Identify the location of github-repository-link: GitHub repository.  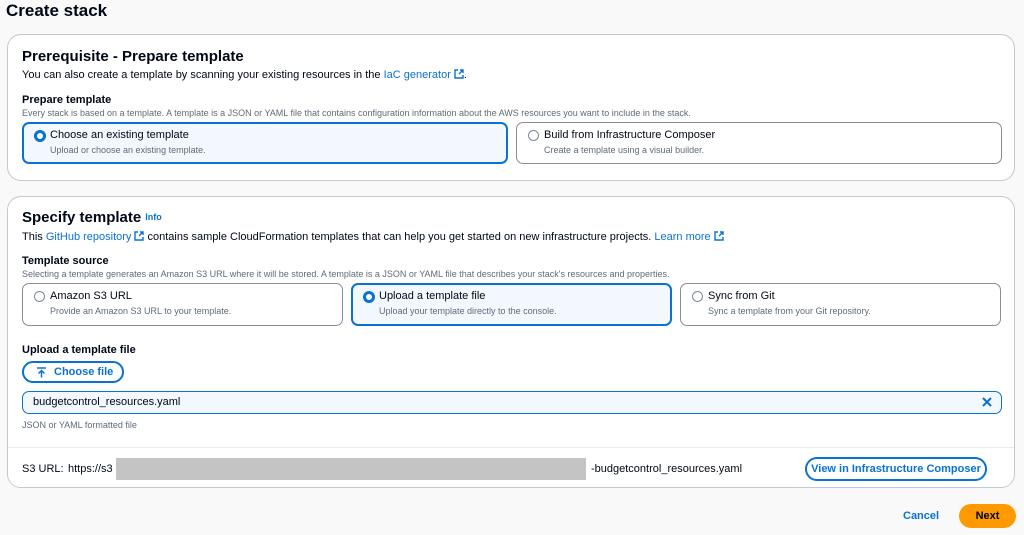
(95, 237).